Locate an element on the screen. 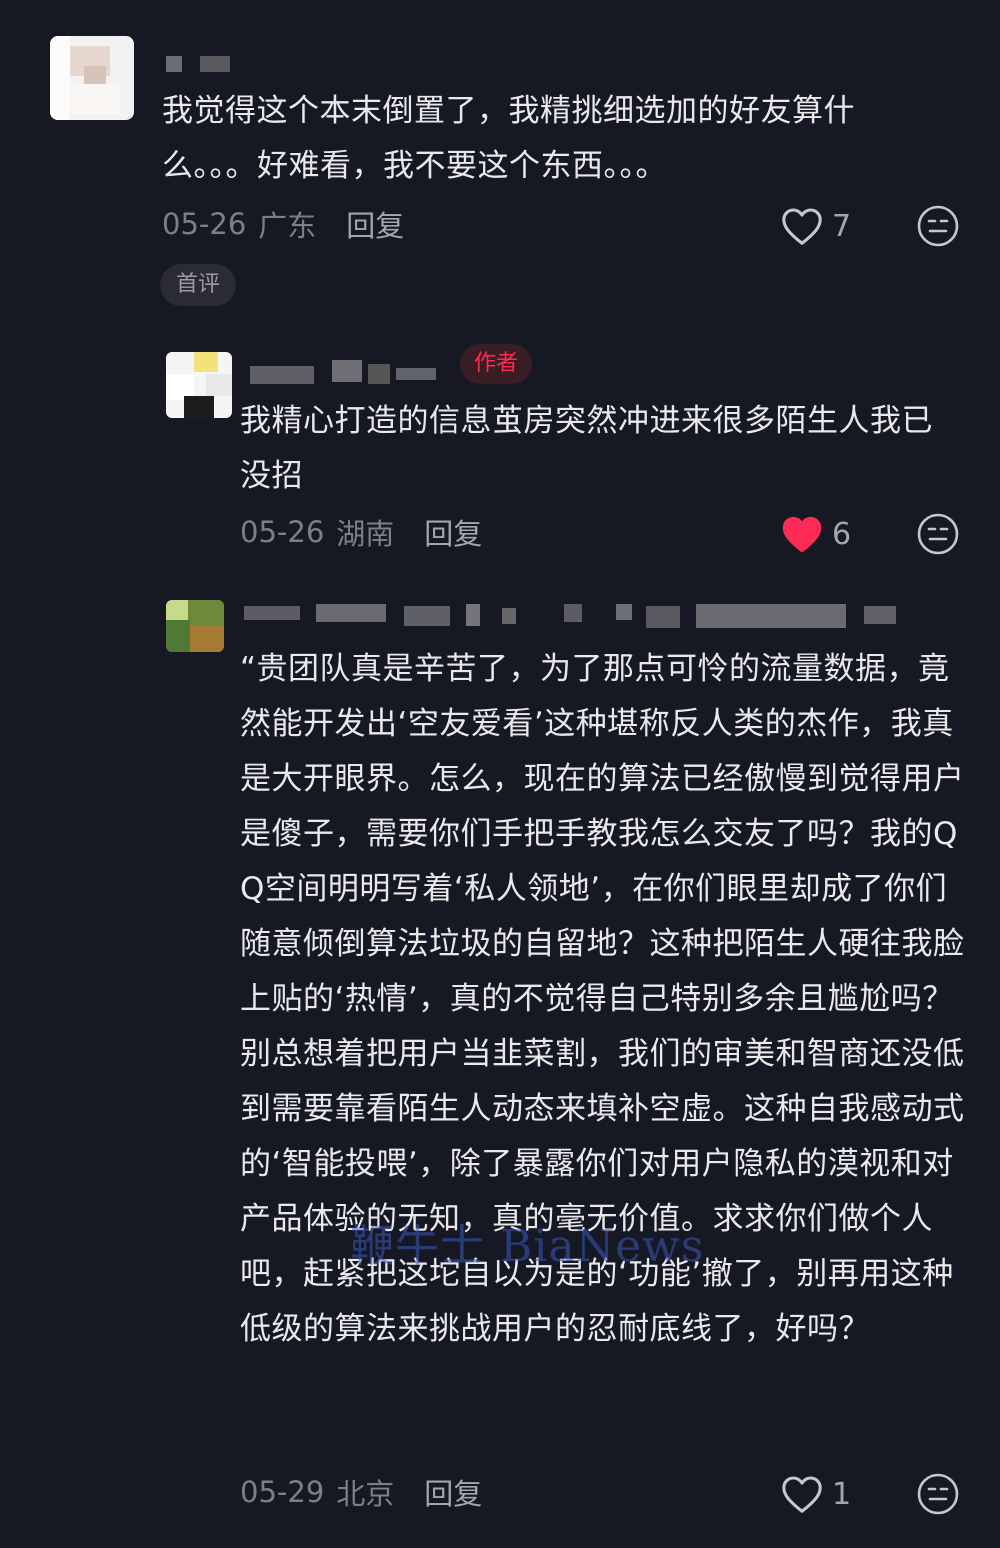 This screenshot has height=1548, width=1000. heart-filled-icon is located at coordinates (802, 534).